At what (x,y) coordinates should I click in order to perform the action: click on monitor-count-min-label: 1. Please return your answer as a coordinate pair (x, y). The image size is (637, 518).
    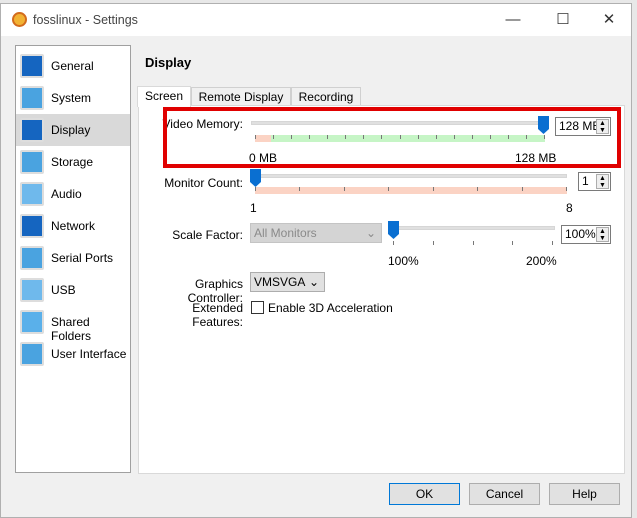
    Looking at the image, I should click on (253, 208).